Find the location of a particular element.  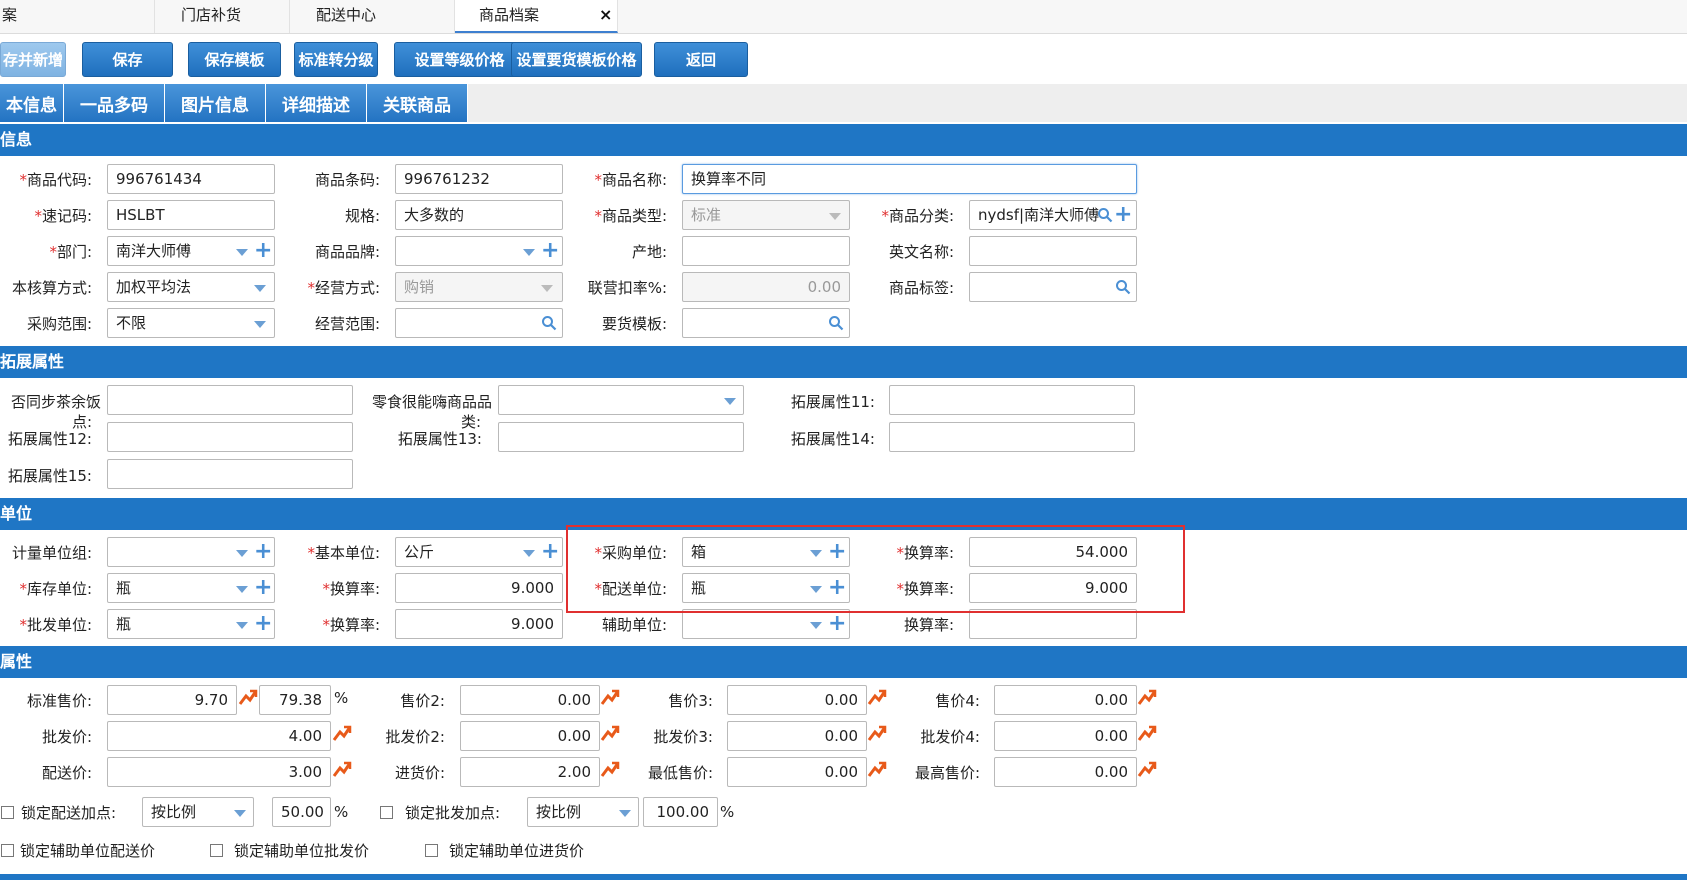

dept-select: 南洋大师傅 is located at coordinates (191, 251).